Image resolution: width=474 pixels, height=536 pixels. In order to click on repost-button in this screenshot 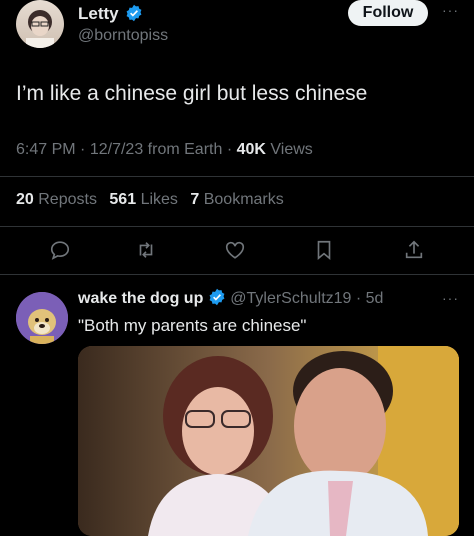, I will do `click(146, 250)`.